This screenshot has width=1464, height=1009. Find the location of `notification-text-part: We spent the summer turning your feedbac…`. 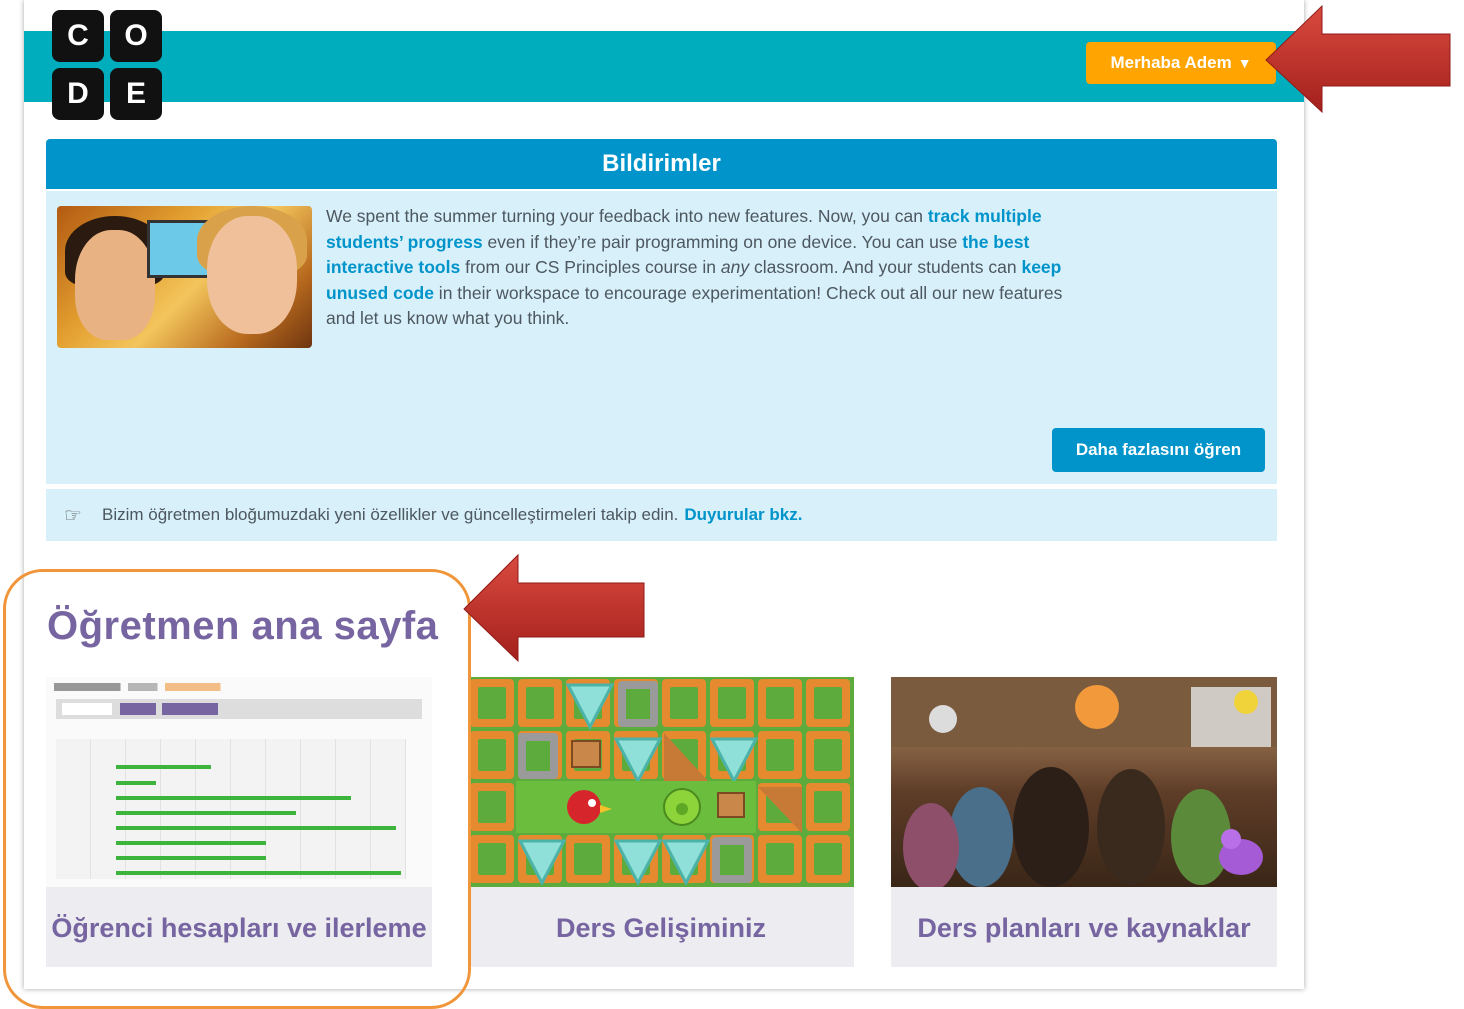

notification-text-part: We spent the summer turning your feedbac… is located at coordinates (627, 216).